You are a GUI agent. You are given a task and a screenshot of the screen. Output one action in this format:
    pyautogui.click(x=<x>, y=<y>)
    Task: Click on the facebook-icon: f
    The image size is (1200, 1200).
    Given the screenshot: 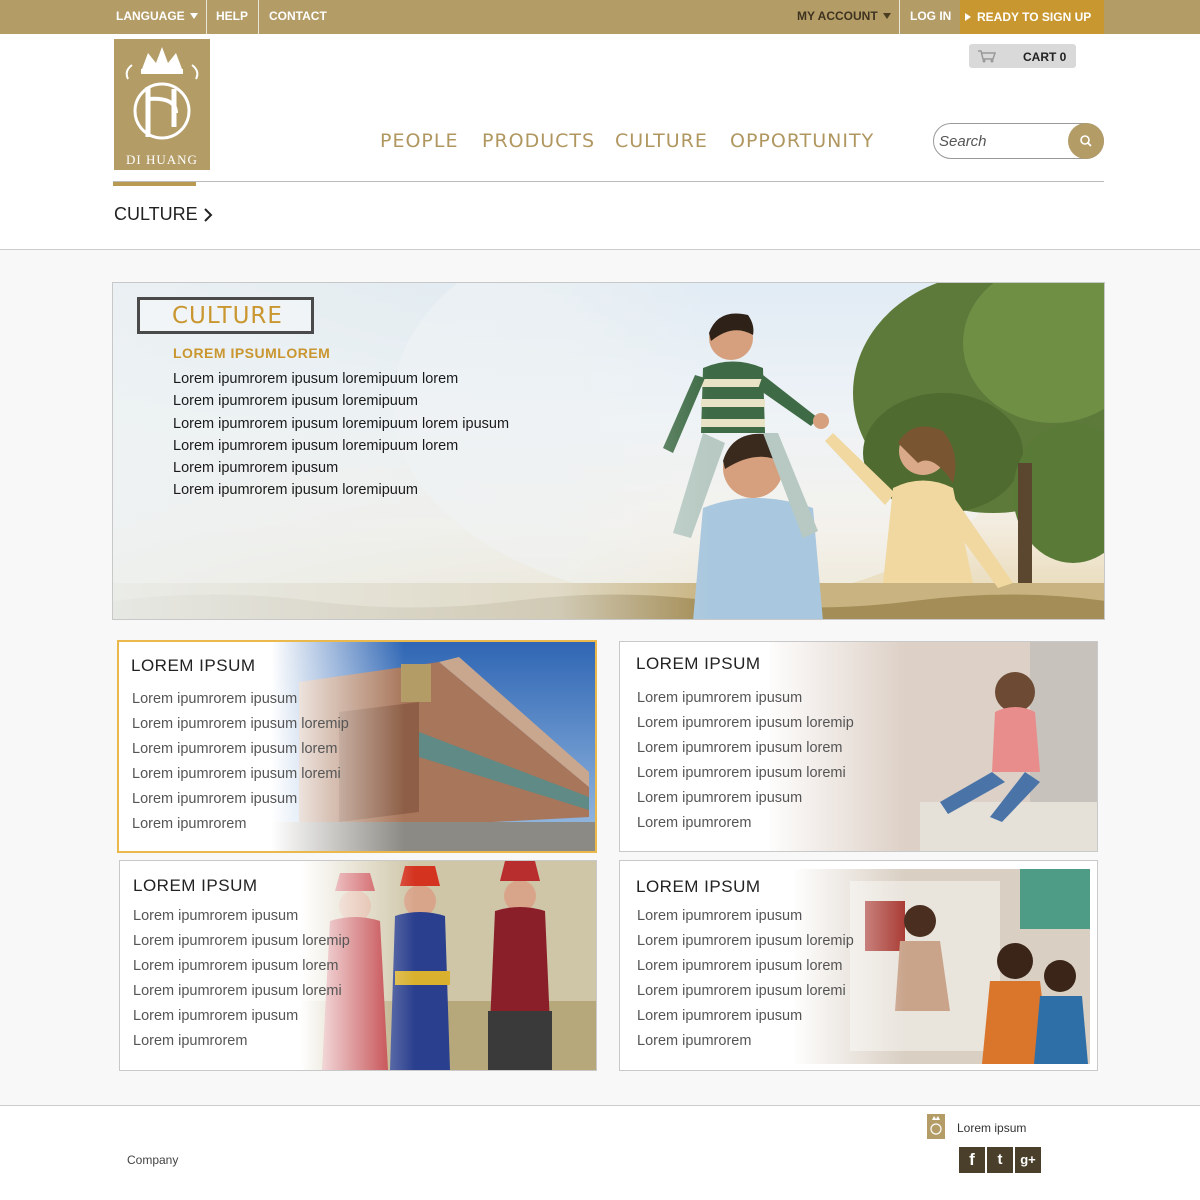 What is the action you would take?
    pyautogui.click(x=972, y=1160)
    